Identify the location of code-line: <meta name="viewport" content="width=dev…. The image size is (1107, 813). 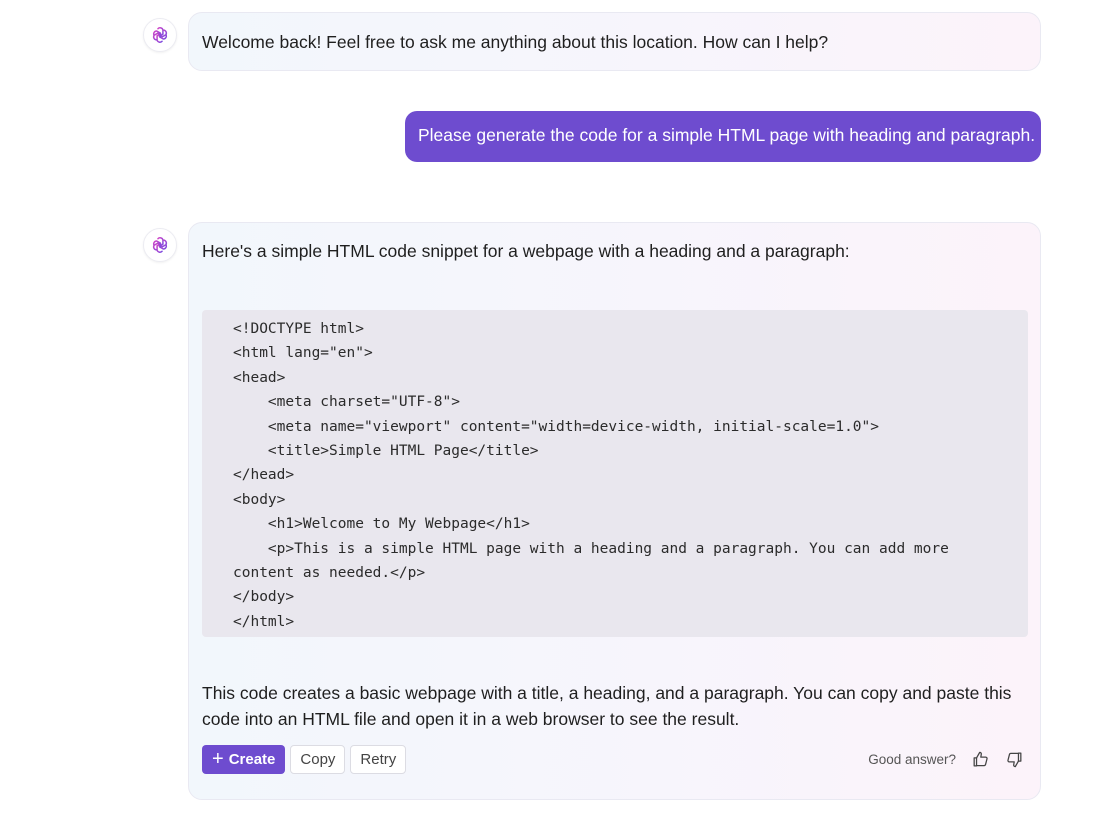
(556, 426).